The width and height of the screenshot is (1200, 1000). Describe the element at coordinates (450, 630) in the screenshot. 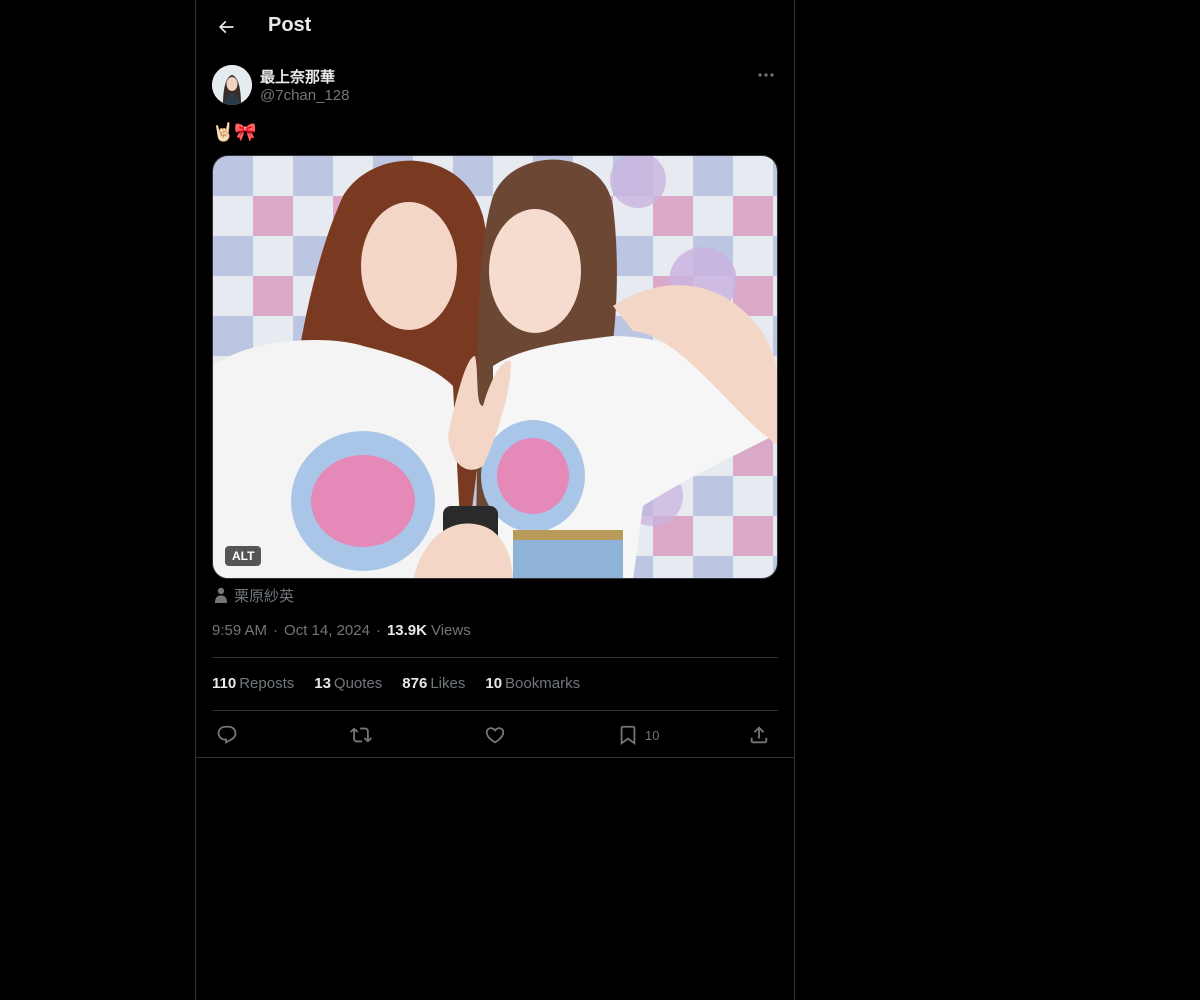

I see `views-label: Views` at that location.